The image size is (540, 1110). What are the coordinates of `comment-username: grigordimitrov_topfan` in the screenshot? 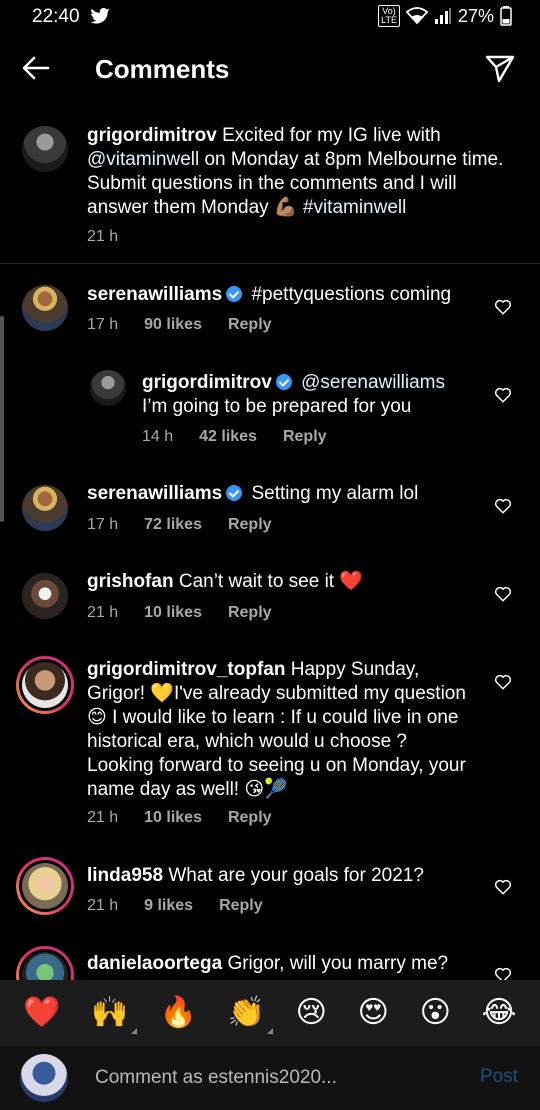 It's located at (186, 669).